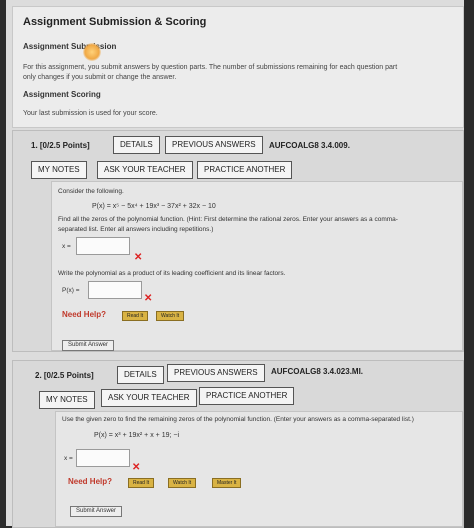  I want to click on polynomial: P(x) = x⁵ − 5x⁴ + 19x³ − 37x² + 32x − 10, so click(154, 206).